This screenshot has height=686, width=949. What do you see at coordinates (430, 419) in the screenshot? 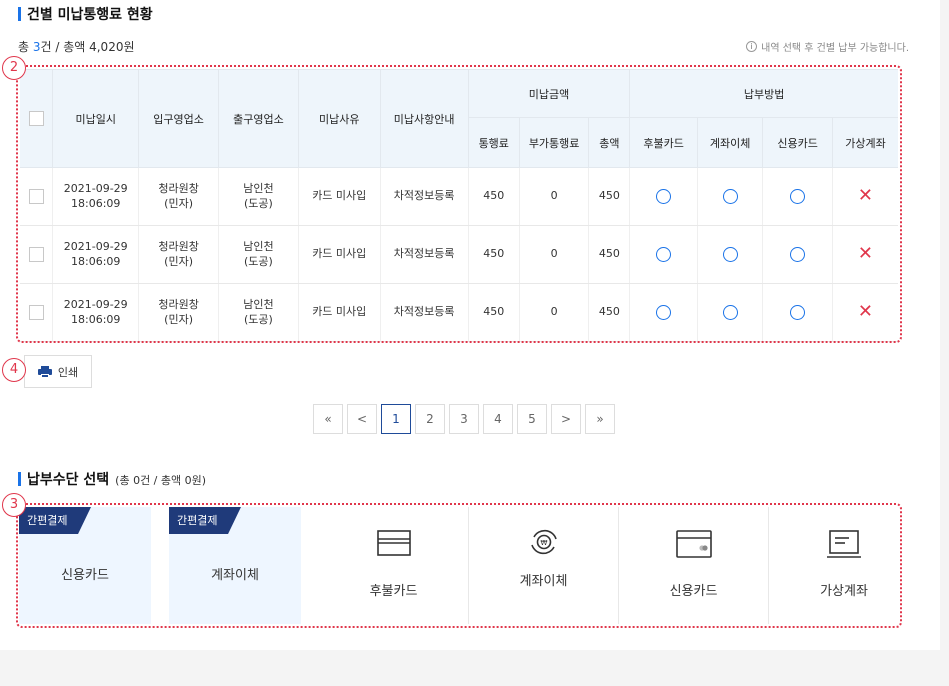
I see `page-2-button: 2` at bounding box center [430, 419].